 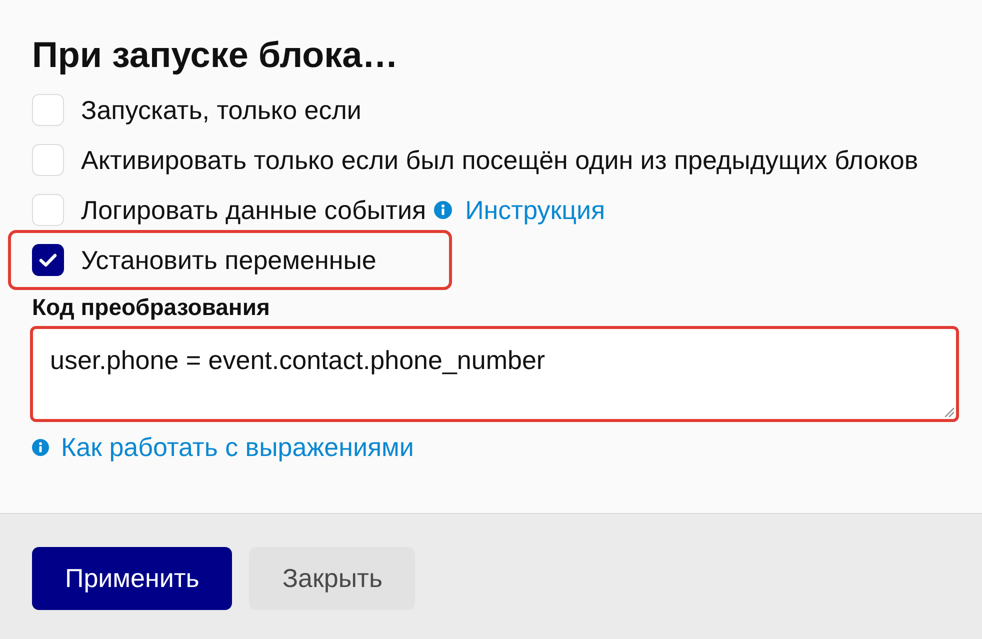 What do you see at coordinates (535, 210) in the screenshot?
I see `instruction-link: Инструкция` at bounding box center [535, 210].